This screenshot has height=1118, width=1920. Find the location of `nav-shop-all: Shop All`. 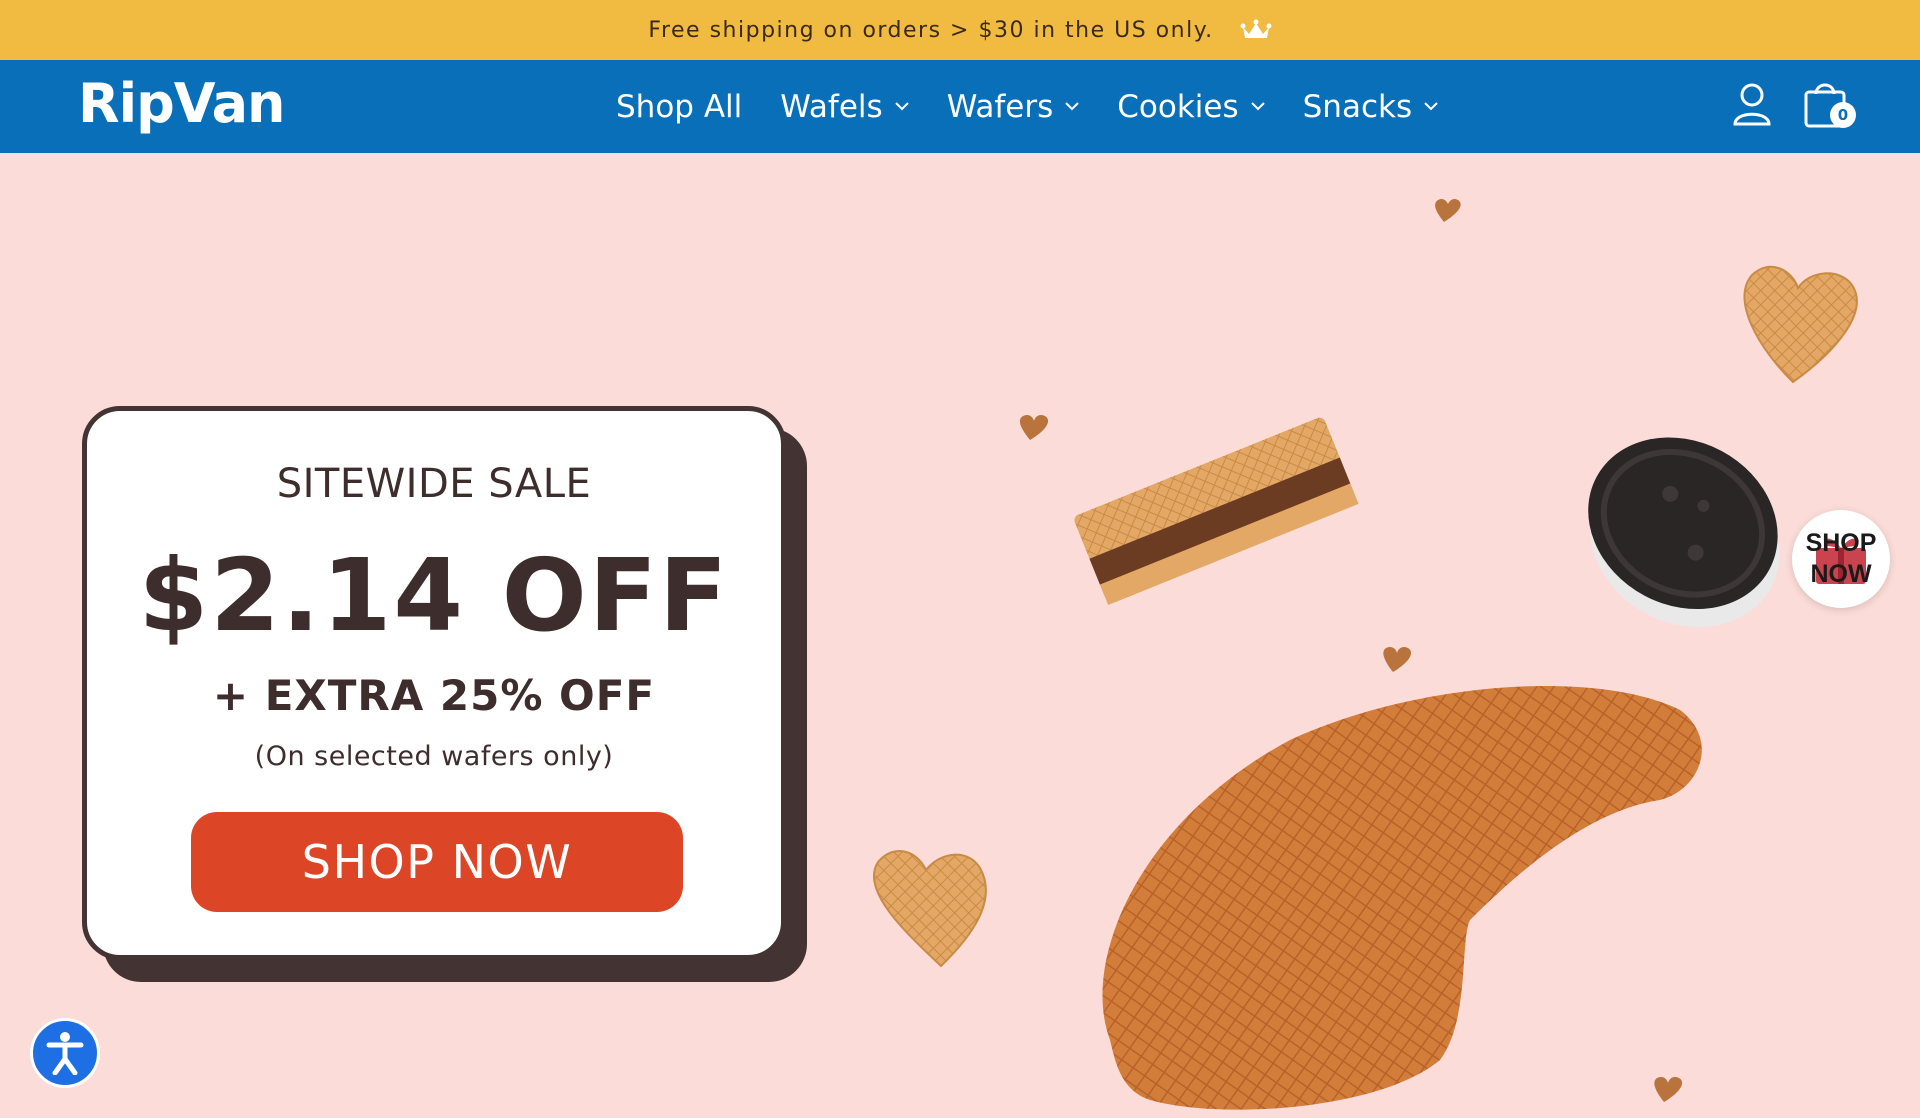

nav-shop-all: Shop All is located at coordinates (679, 107).